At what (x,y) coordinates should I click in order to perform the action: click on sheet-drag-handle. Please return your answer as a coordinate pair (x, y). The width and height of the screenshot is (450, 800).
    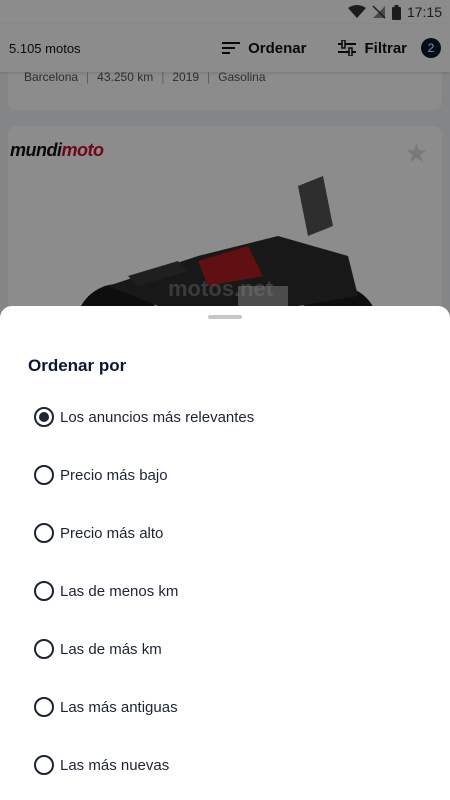
    Looking at the image, I should click on (225, 317).